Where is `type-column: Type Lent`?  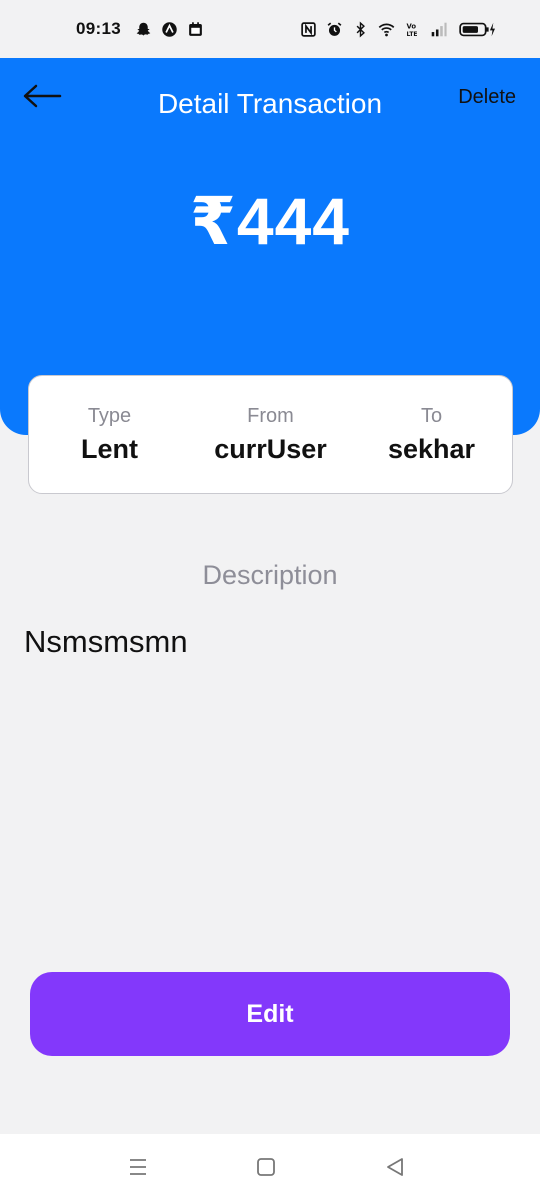 type-column: Type Lent is located at coordinates (109, 435).